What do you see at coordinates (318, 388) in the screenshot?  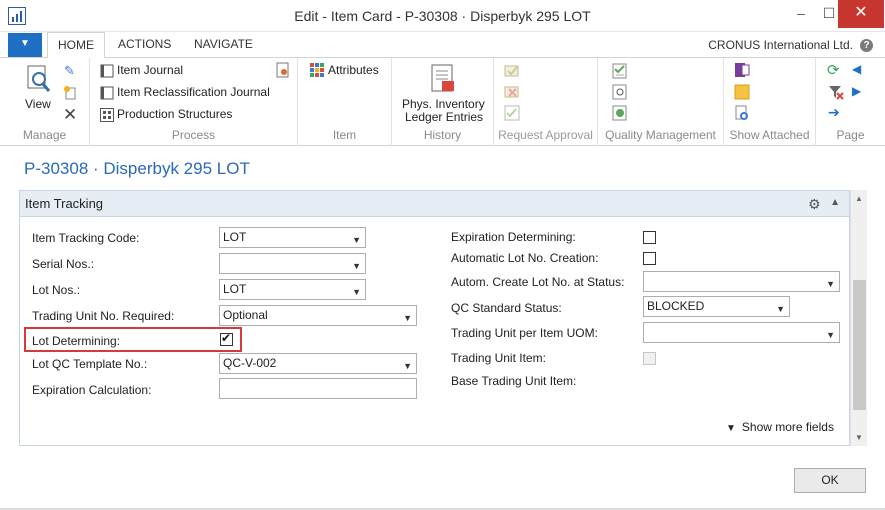 I see `expiration-calculation-input` at bounding box center [318, 388].